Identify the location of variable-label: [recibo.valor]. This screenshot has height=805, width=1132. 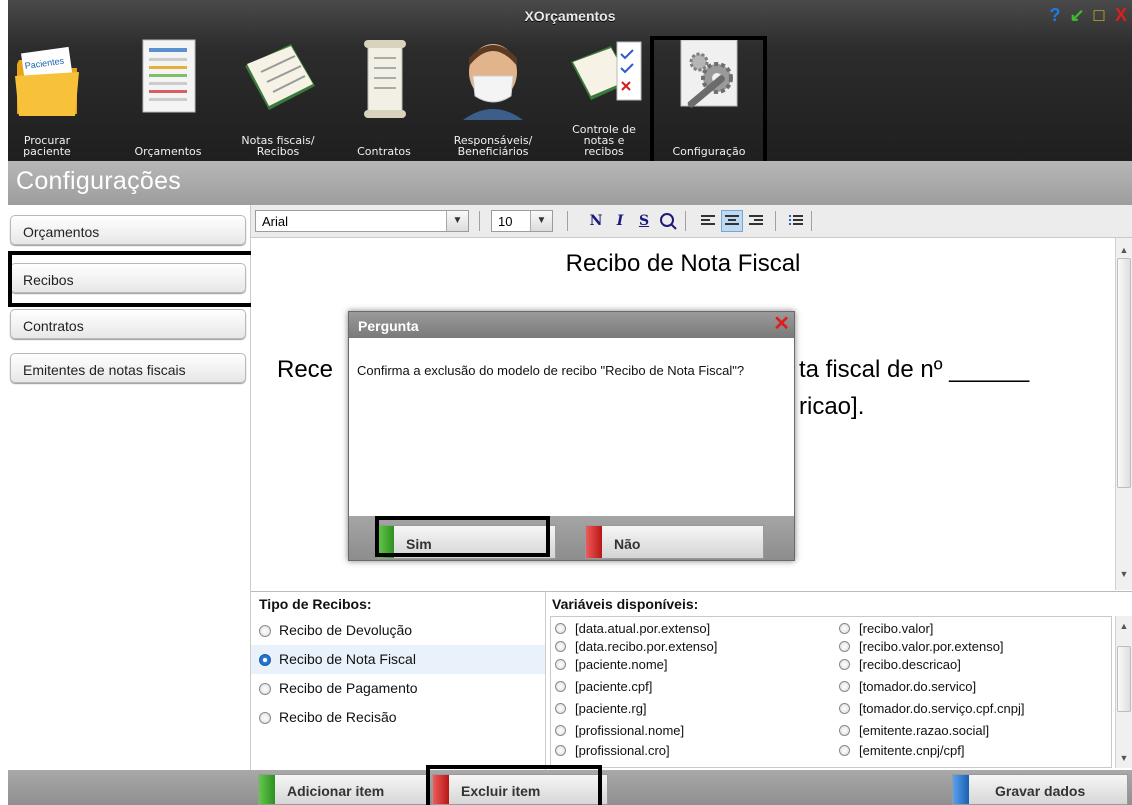
(896, 628).